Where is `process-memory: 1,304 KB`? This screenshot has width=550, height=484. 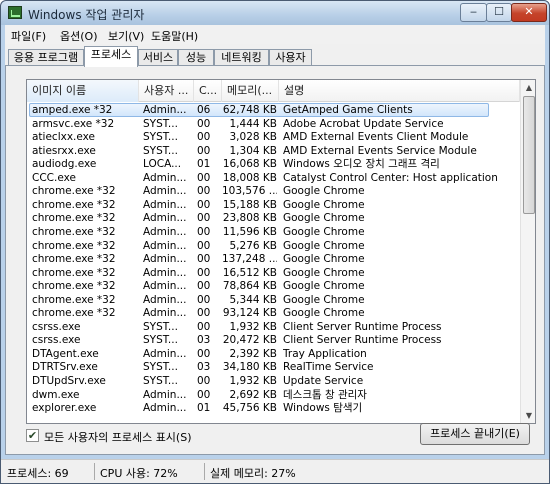 process-memory: 1,304 KB is located at coordinates (253, 150).